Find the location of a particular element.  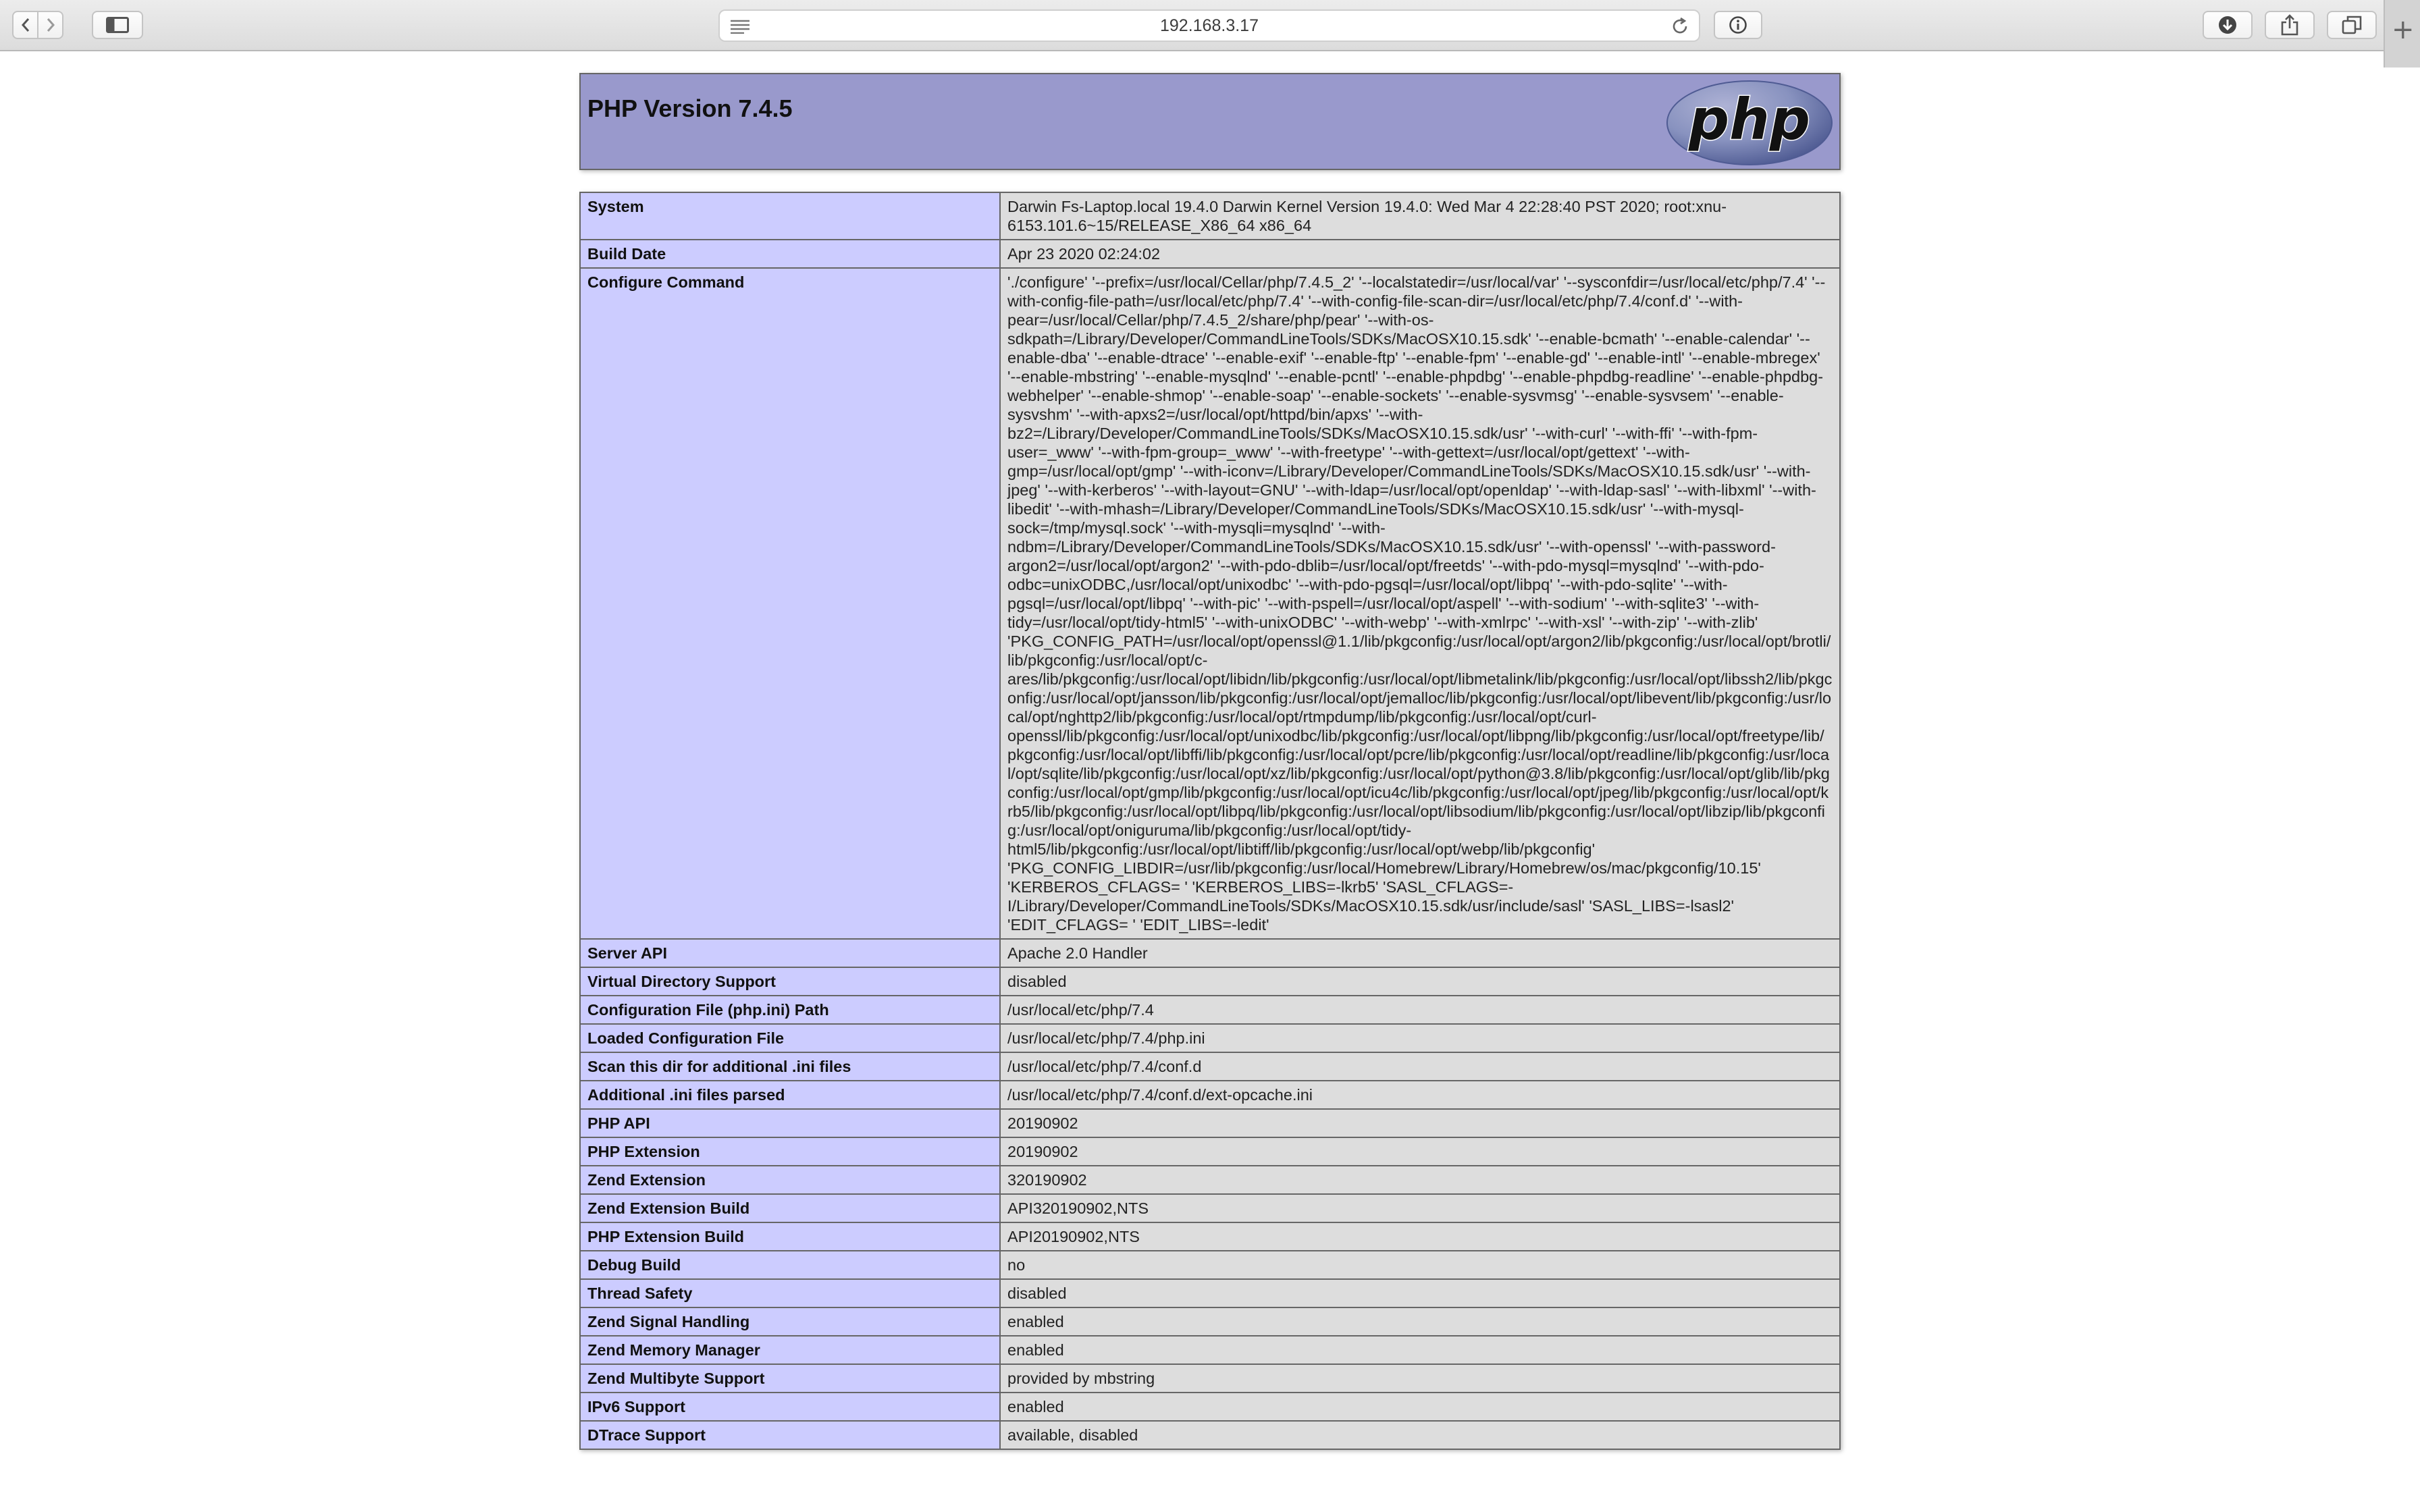

row-key: Thread Safety is located at coordinates (790, 1293).